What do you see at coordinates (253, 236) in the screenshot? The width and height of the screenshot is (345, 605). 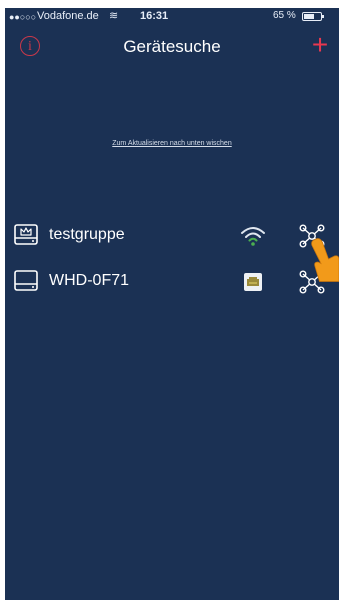 I see `wifi-icon` at bounding box center [253, 236].